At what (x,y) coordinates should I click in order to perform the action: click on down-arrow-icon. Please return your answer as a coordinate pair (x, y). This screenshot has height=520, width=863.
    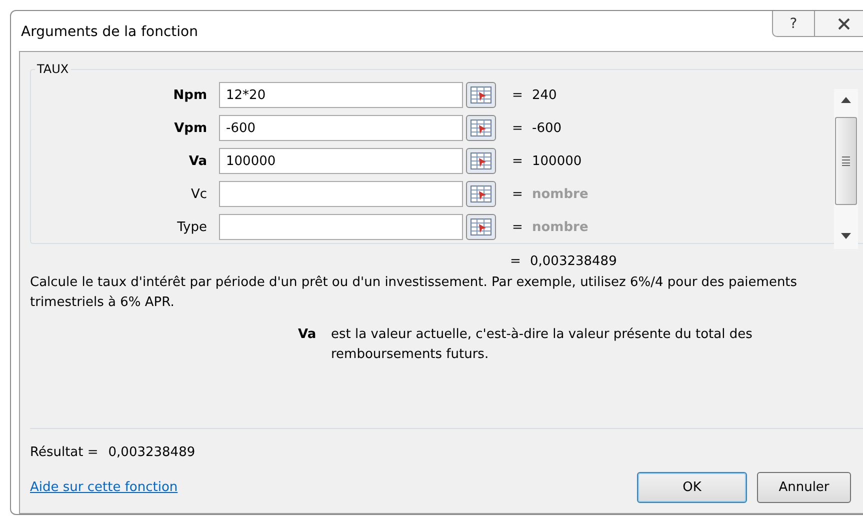
    Looking at the image, I should click on (846, 236).